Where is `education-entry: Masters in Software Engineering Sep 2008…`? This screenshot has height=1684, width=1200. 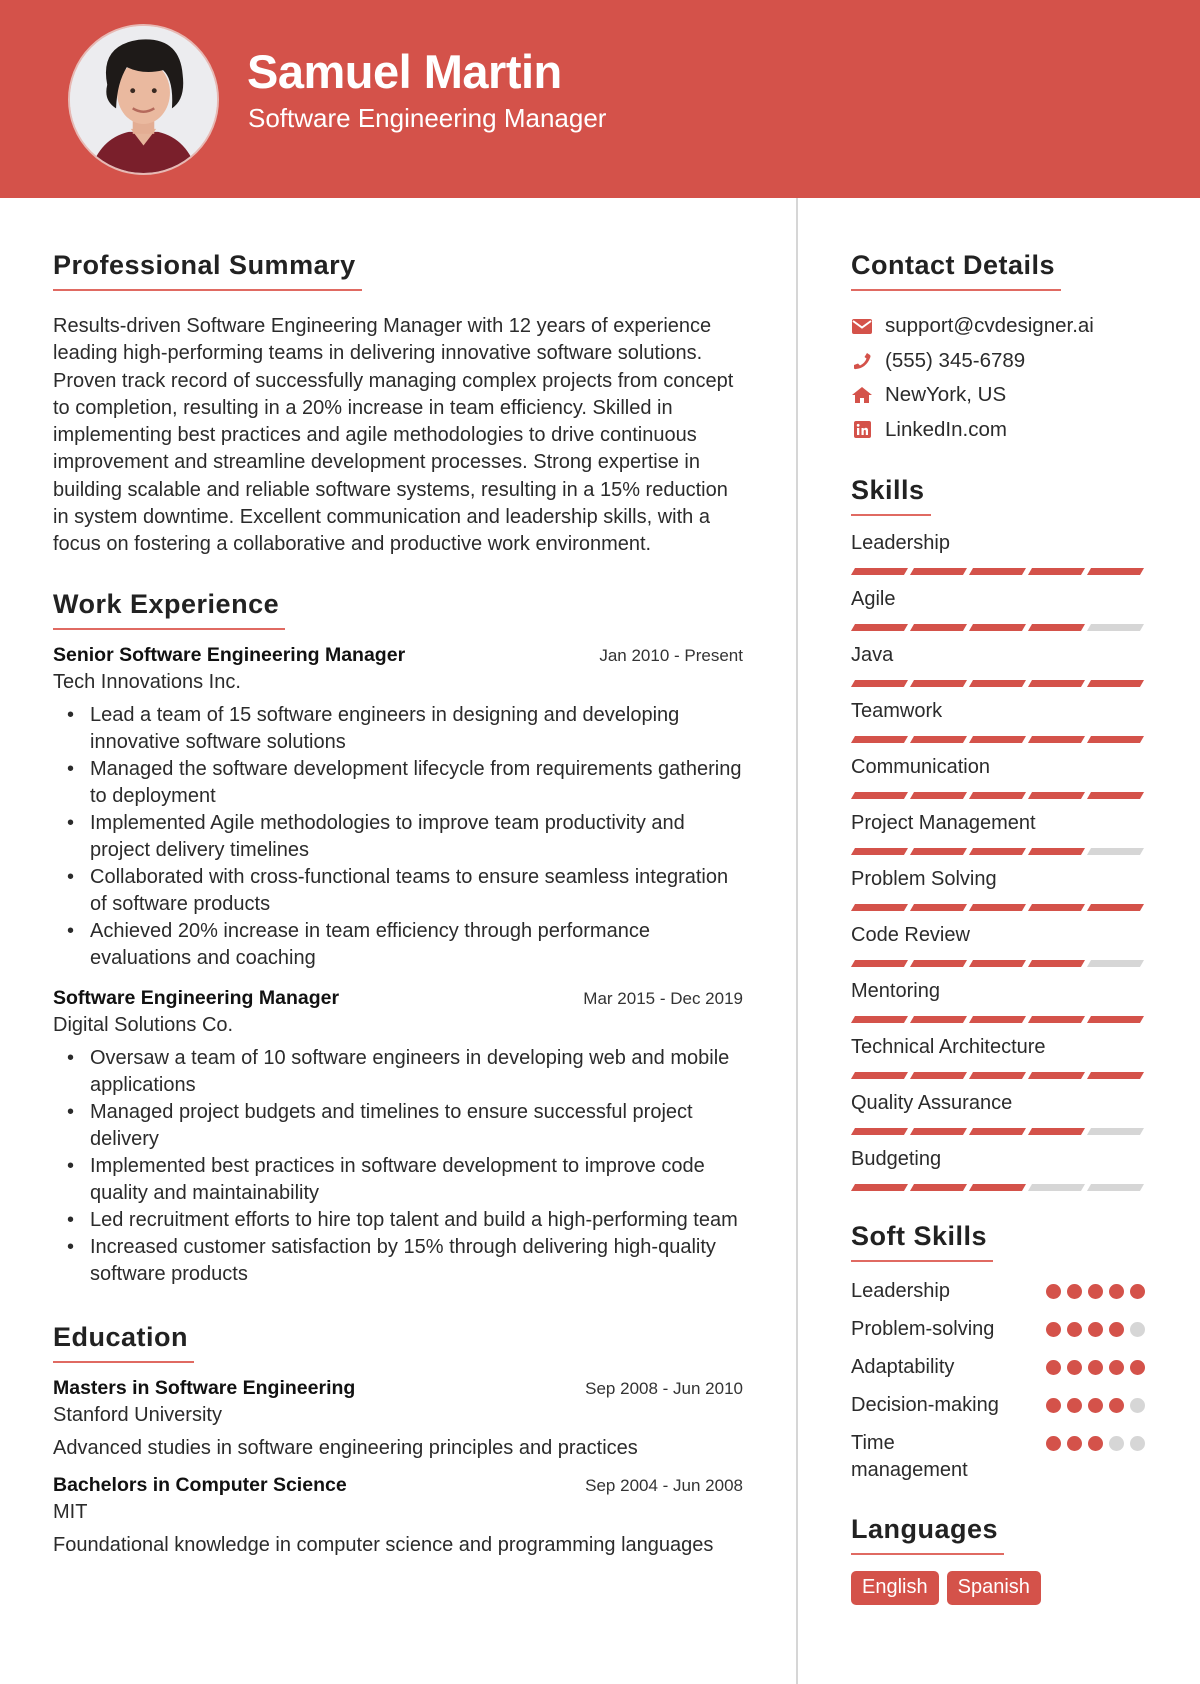 education-entry: Masters in Software Engineering Sep 2008… is located at coordinates (398, 1418).